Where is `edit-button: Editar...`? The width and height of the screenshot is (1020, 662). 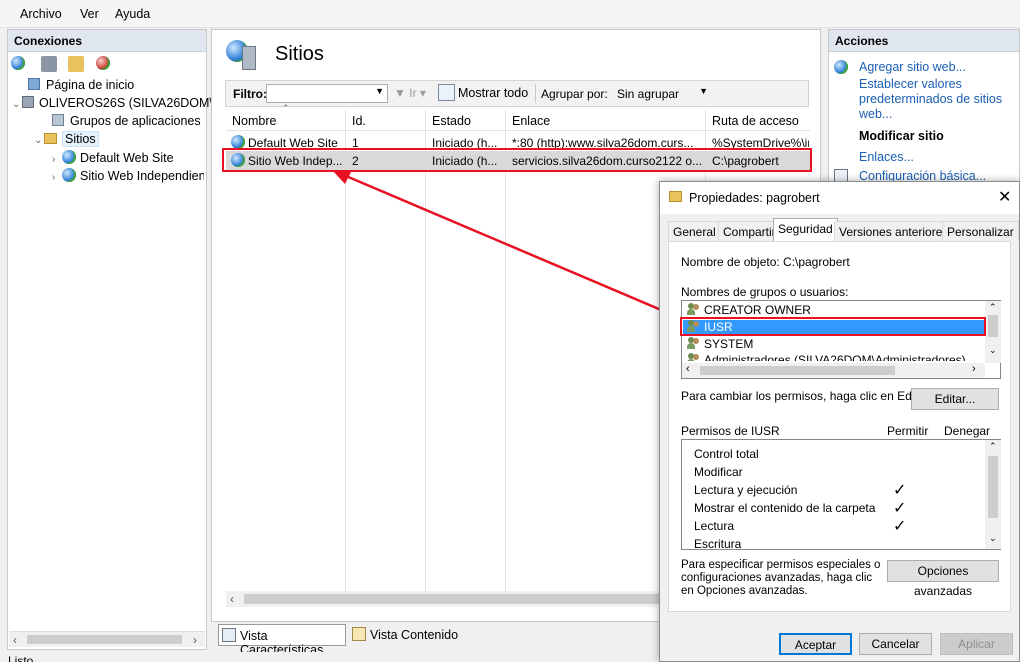
edit-button: Editar... is located at coordinates (955, 399).